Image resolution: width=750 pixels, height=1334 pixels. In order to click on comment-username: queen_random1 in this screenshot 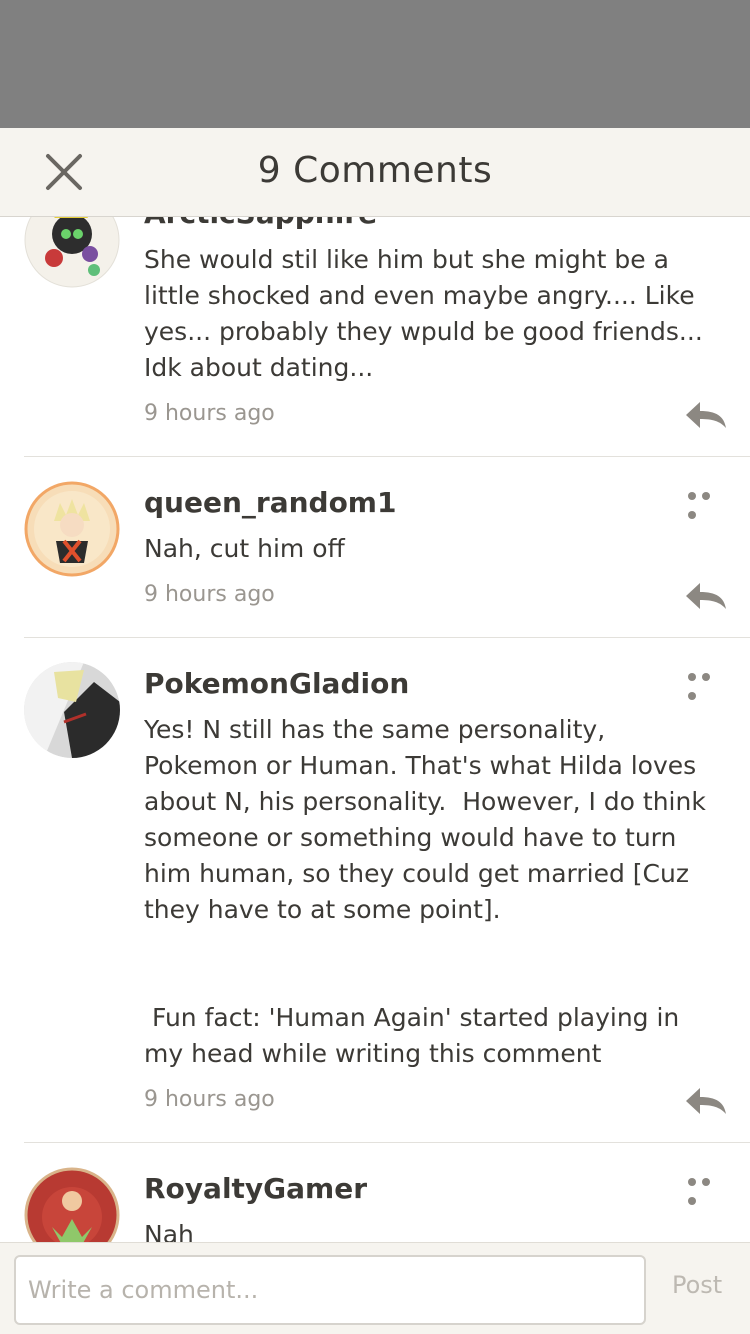, I will do `click(434, 503)`.